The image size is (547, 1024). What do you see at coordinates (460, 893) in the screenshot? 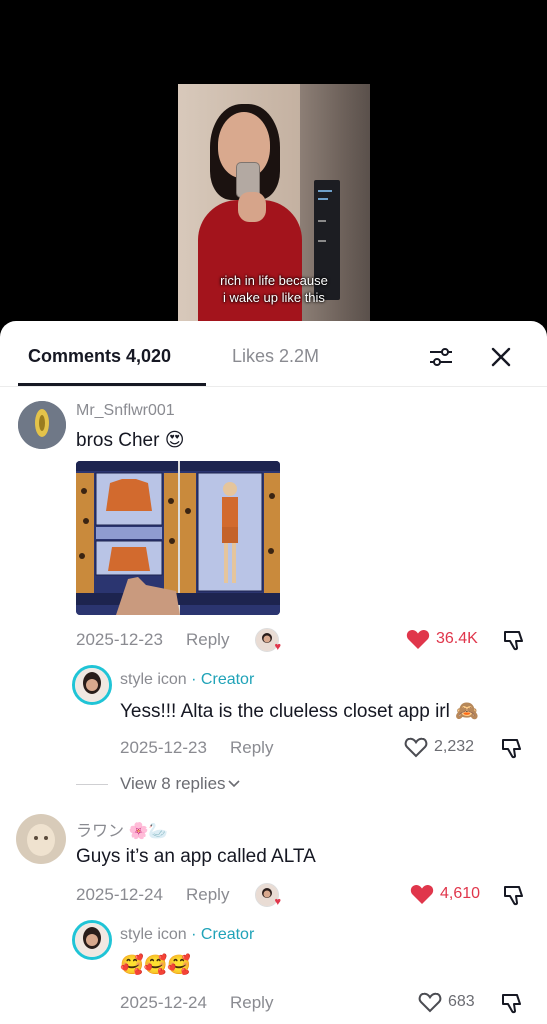
I see `like-count: 4,610` at bounding box center [460, 893].